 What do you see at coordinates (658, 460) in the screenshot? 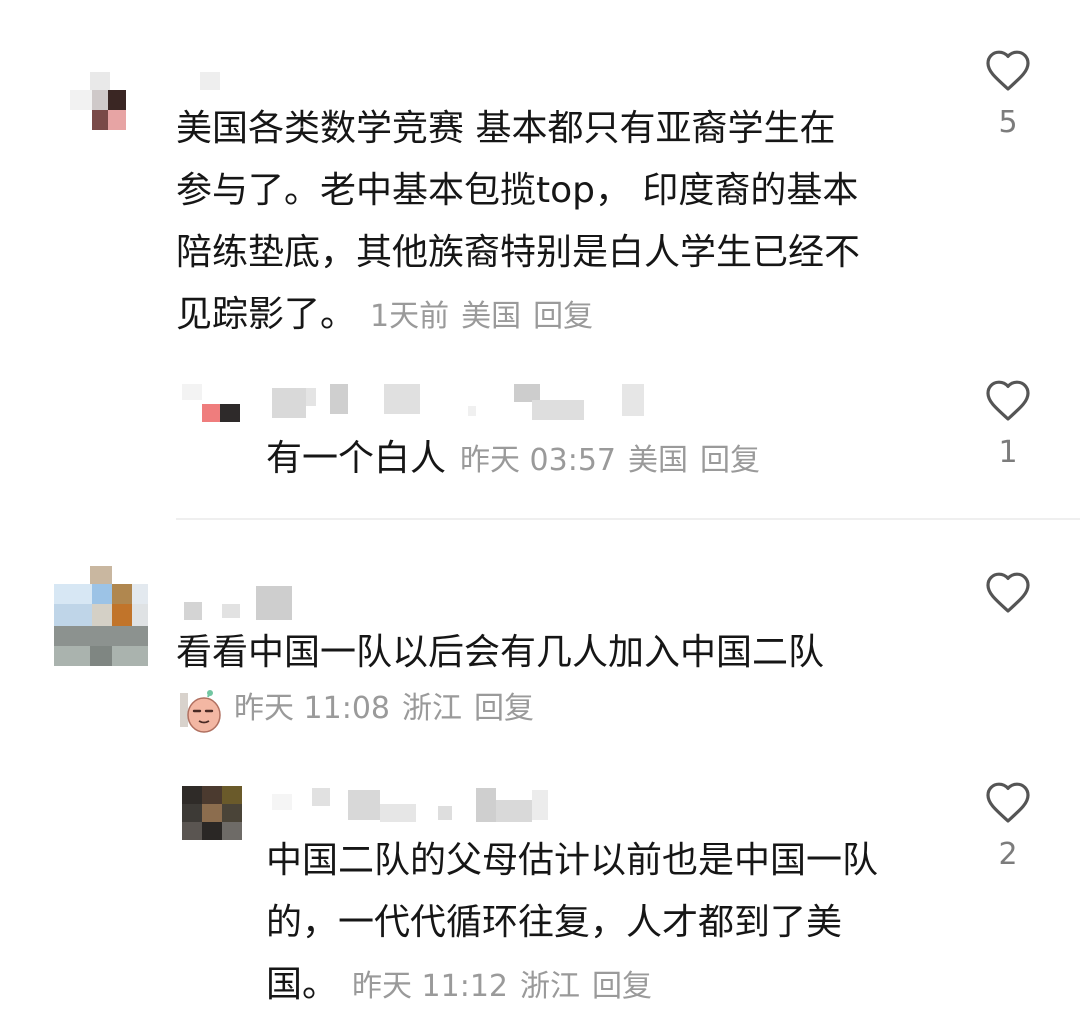
I see `reply-location: 美国` at bounding box center [658, 460].